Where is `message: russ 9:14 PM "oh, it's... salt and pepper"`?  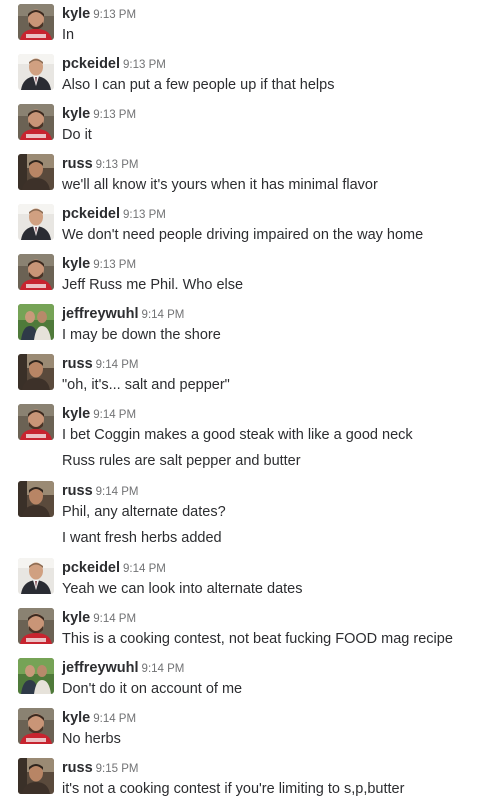 message: russ 9:14 PM "oh, it's... salt and pepper" is located at coordinates (248, 375).